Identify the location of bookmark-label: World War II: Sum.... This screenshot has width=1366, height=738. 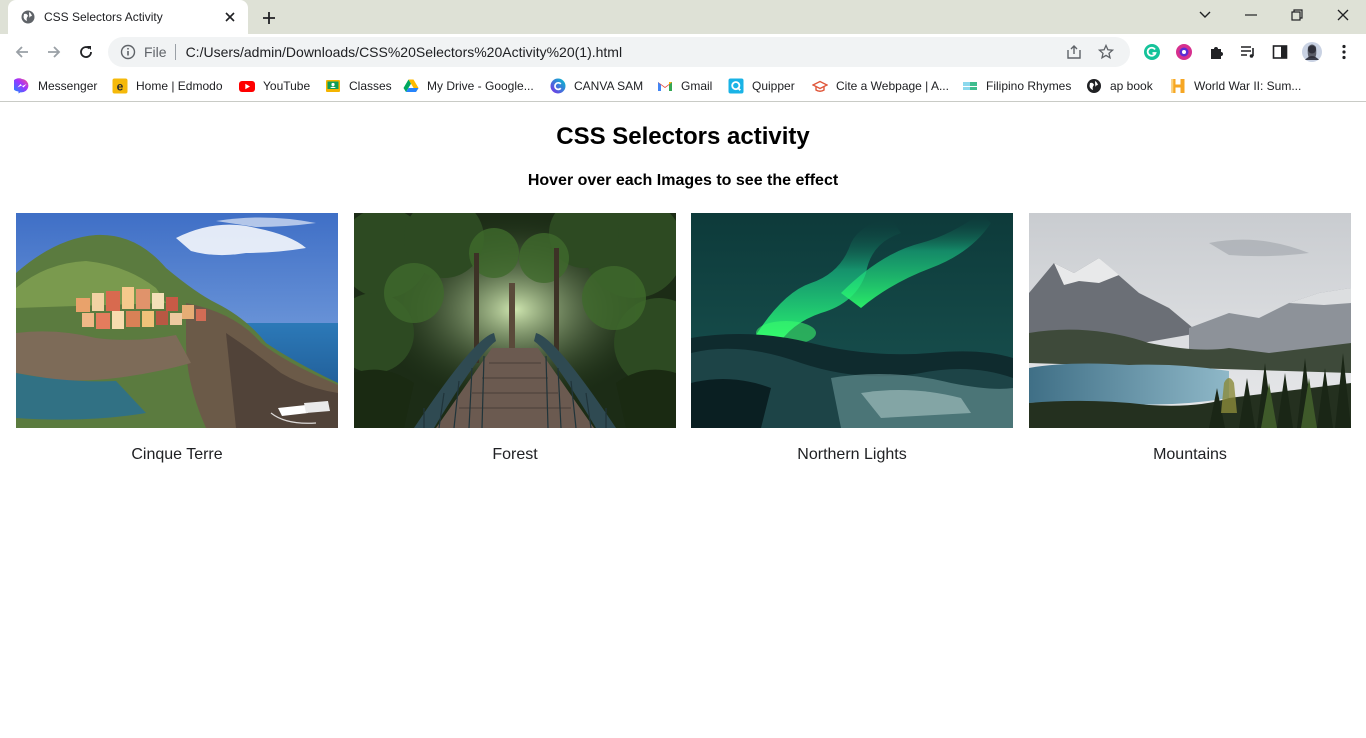
(1248, 86).